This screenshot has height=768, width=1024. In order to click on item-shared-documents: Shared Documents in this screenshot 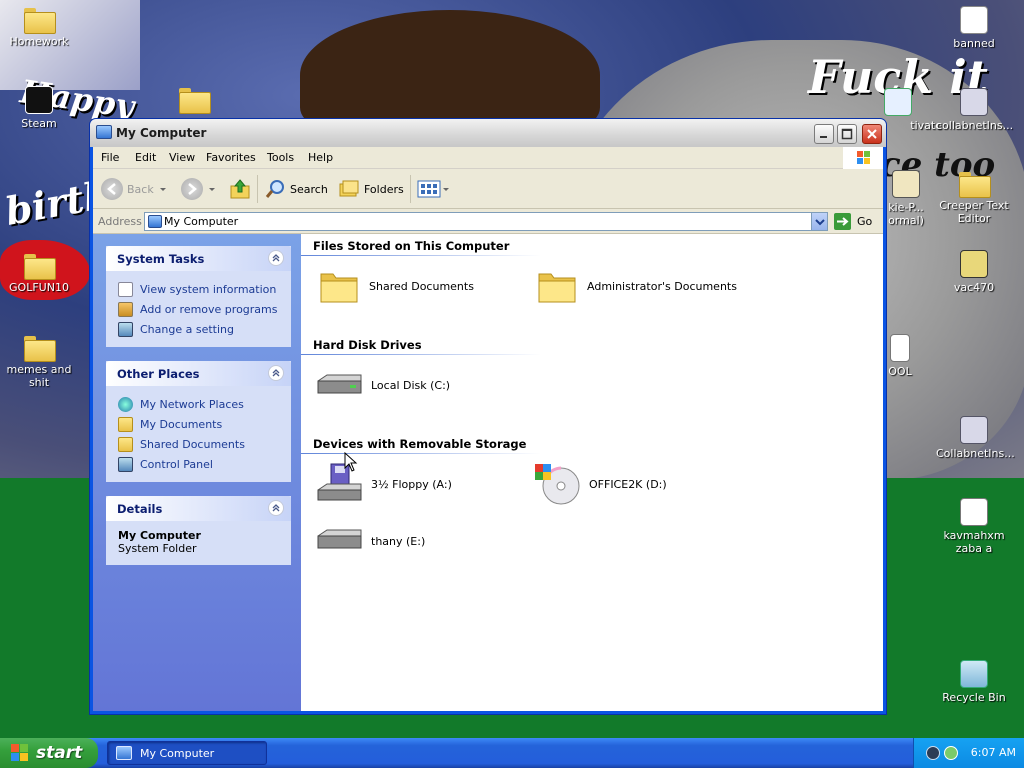, I will do `click(396, 286)`.